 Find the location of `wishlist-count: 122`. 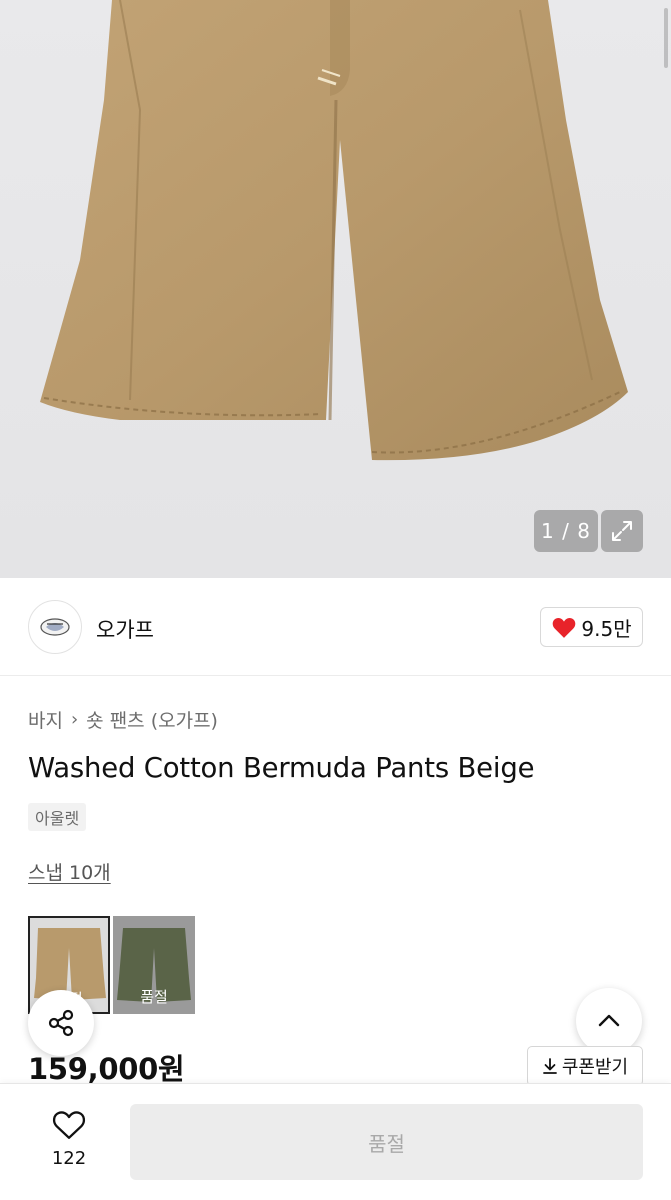

wishlist-count: 122 is located at coordinates (69, 1158).